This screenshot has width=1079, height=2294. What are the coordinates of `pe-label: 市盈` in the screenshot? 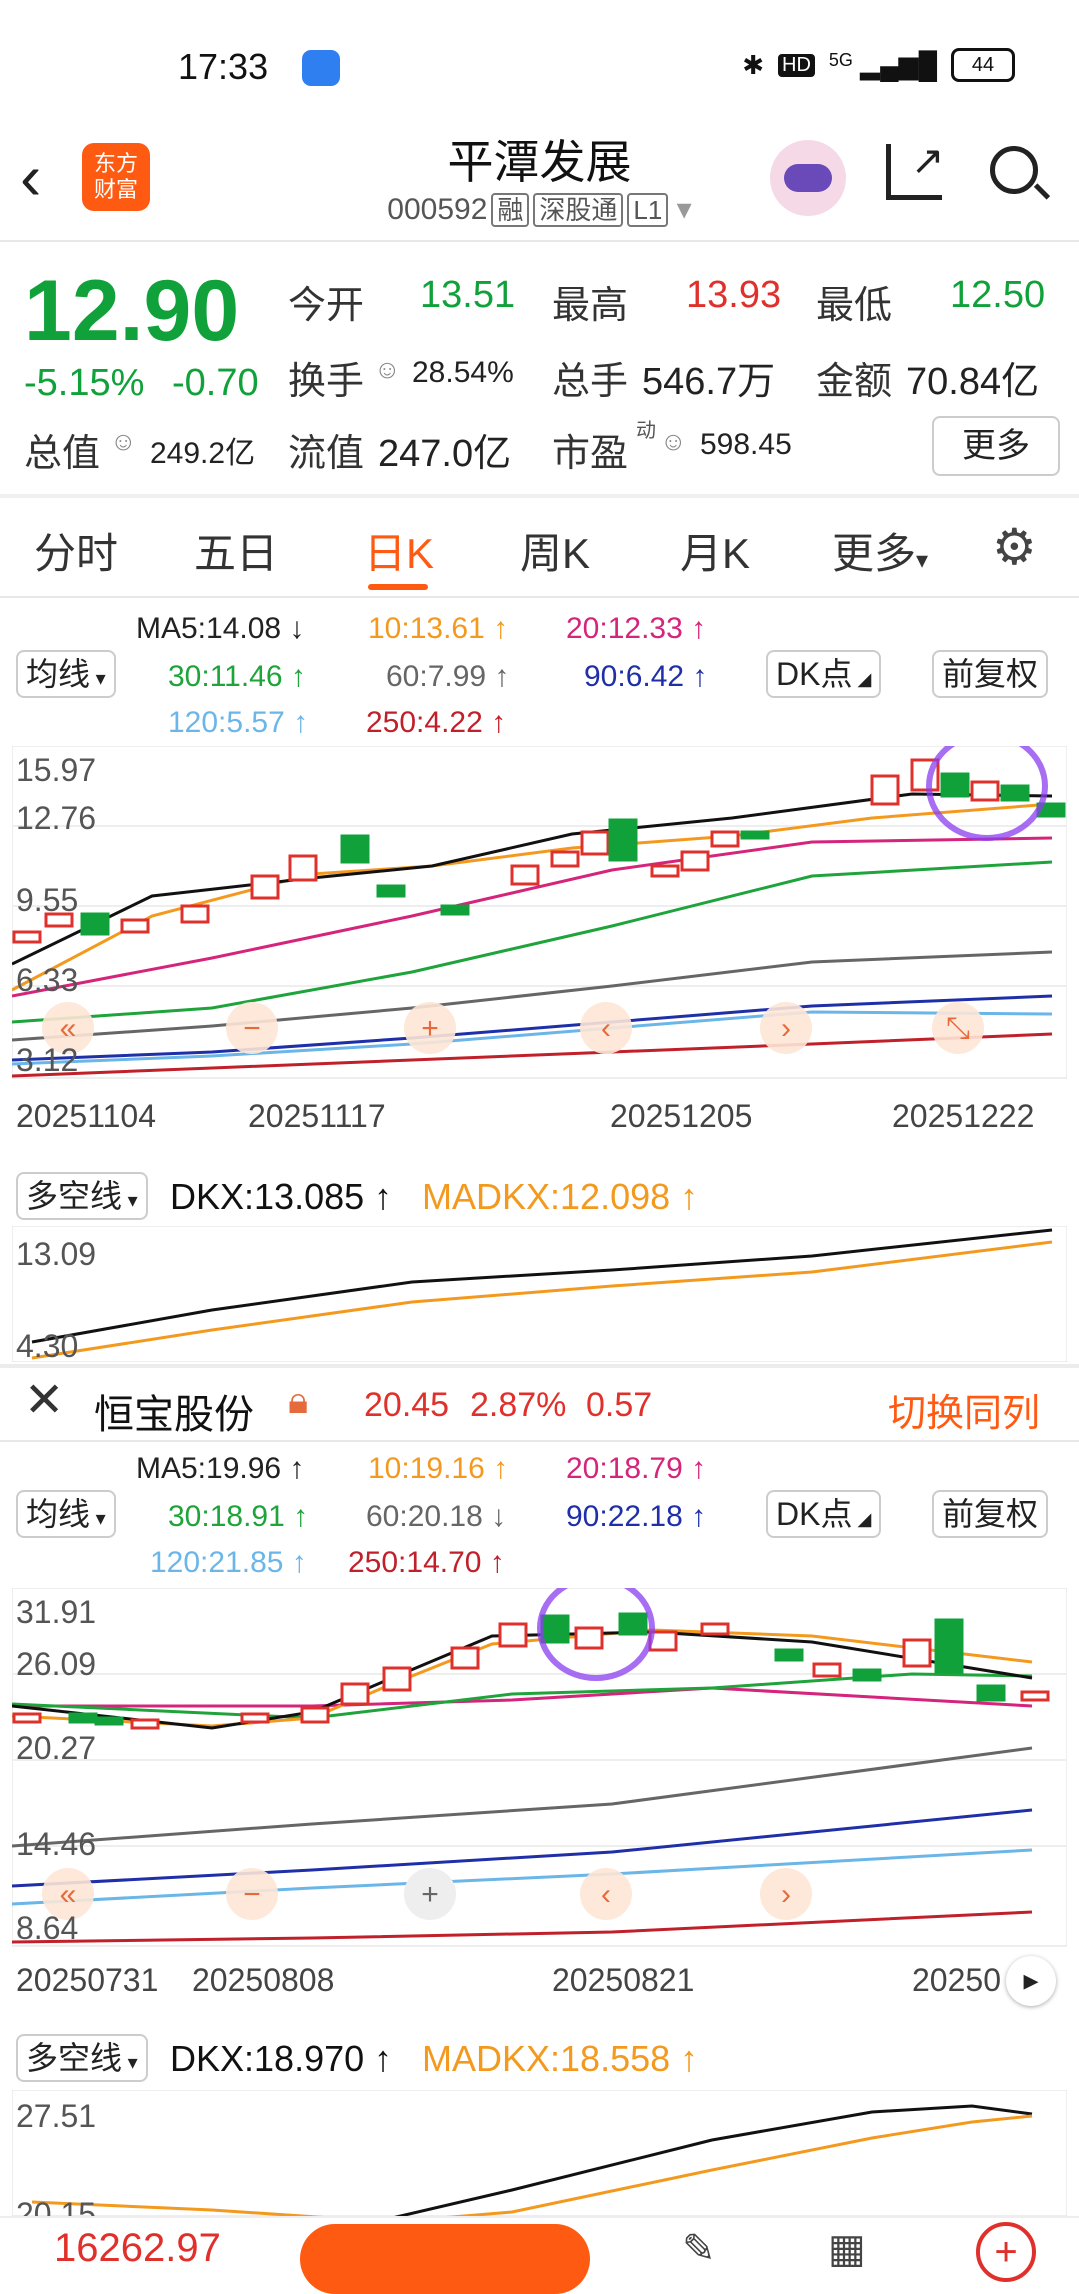 It's located at (590, 454).